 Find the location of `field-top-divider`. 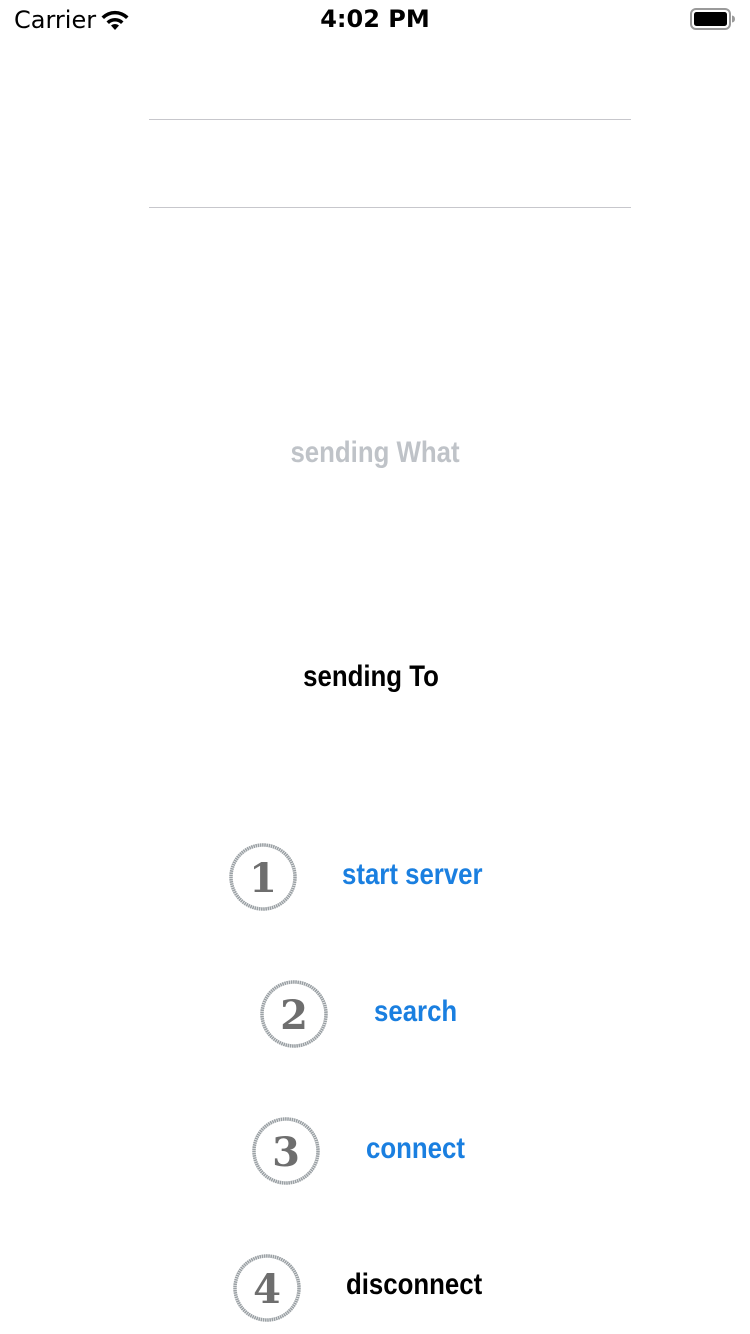

field-top-divider is located at coordinates (390, 119).